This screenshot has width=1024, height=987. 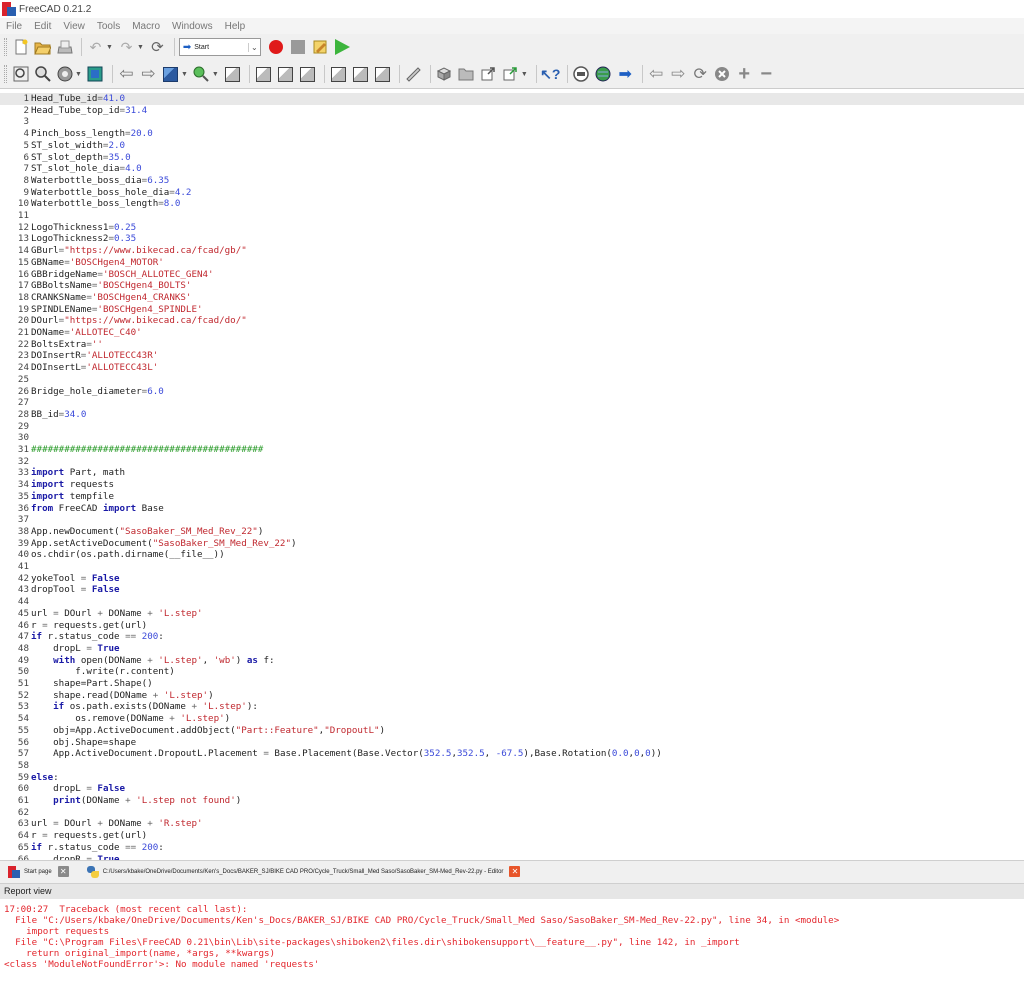 I want to click on code-line: 11, so click(x=512, y=216).